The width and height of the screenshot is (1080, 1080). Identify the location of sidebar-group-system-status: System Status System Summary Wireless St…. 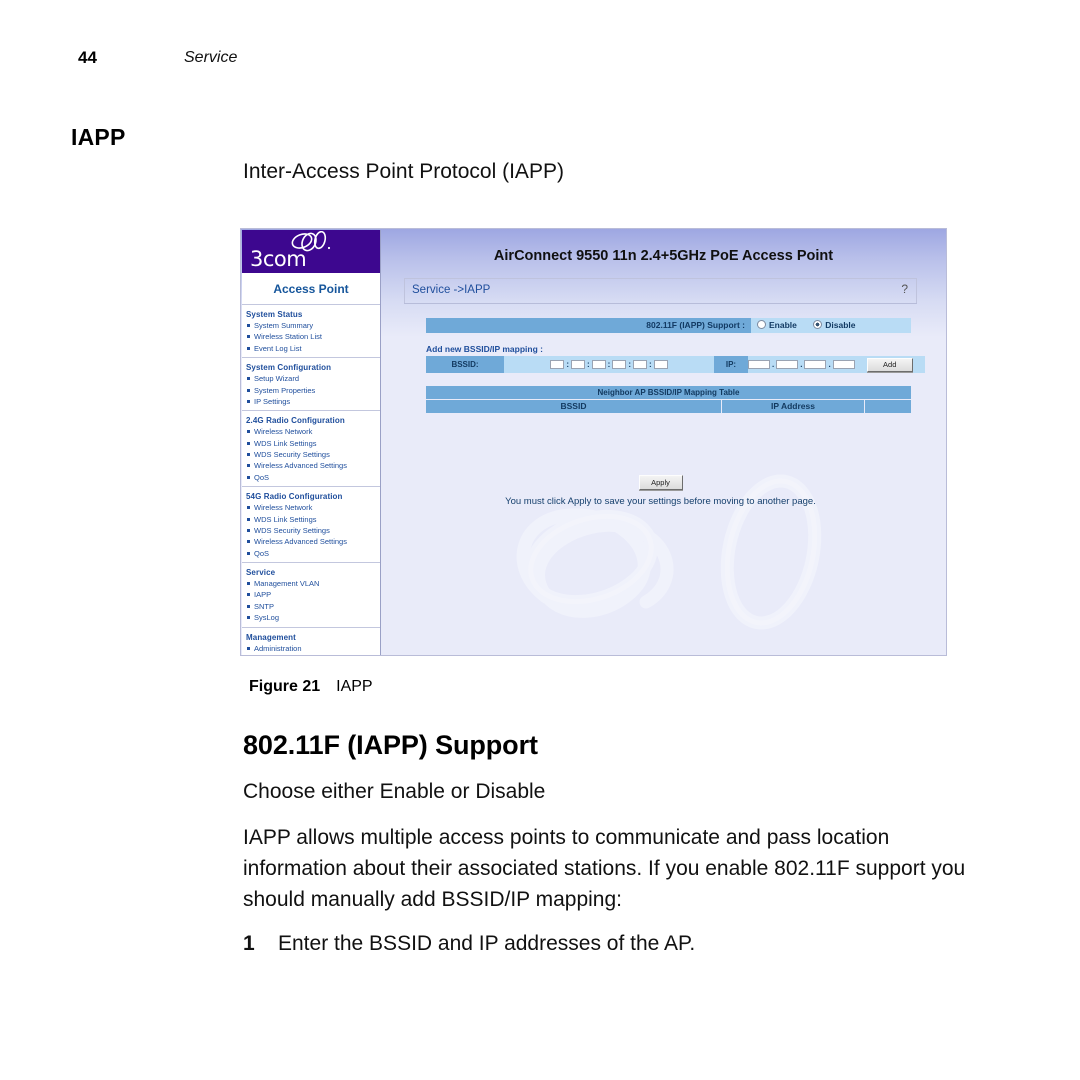
(311, 332).